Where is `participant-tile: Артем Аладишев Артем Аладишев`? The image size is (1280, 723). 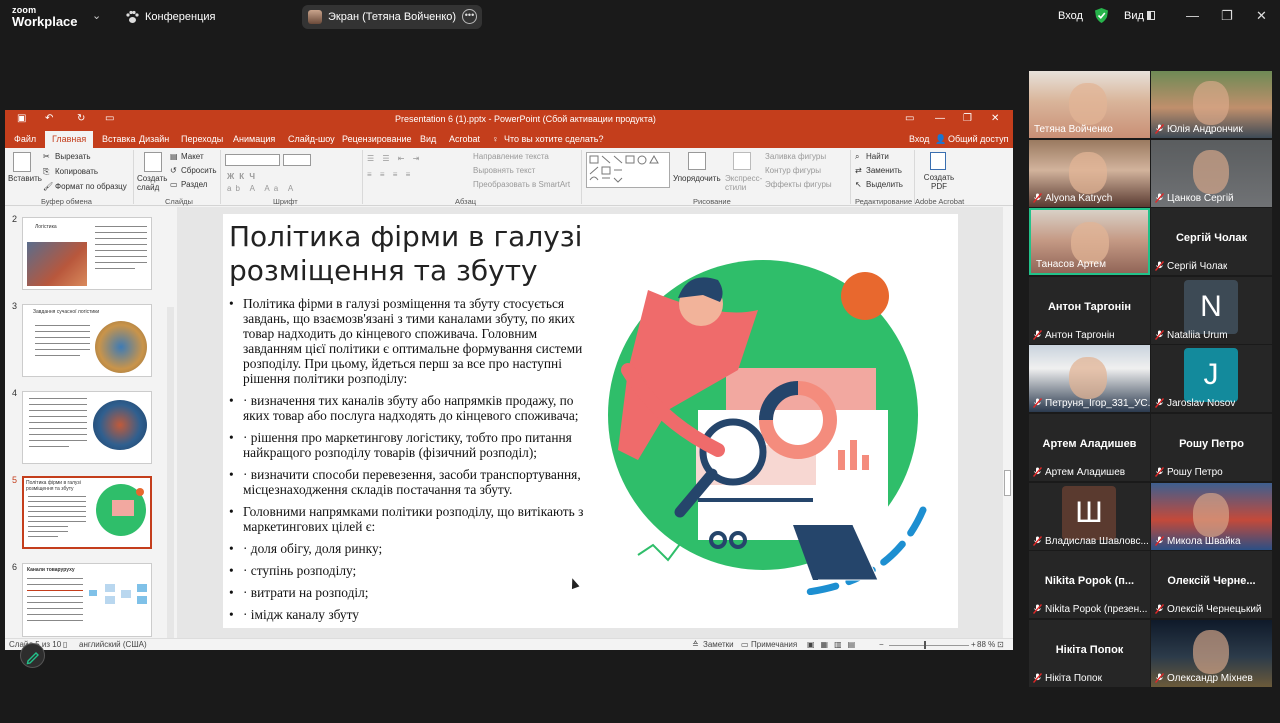
participant-tile: Артем Аладишев Артем Аладишев is located at coordinates (1089, 447).